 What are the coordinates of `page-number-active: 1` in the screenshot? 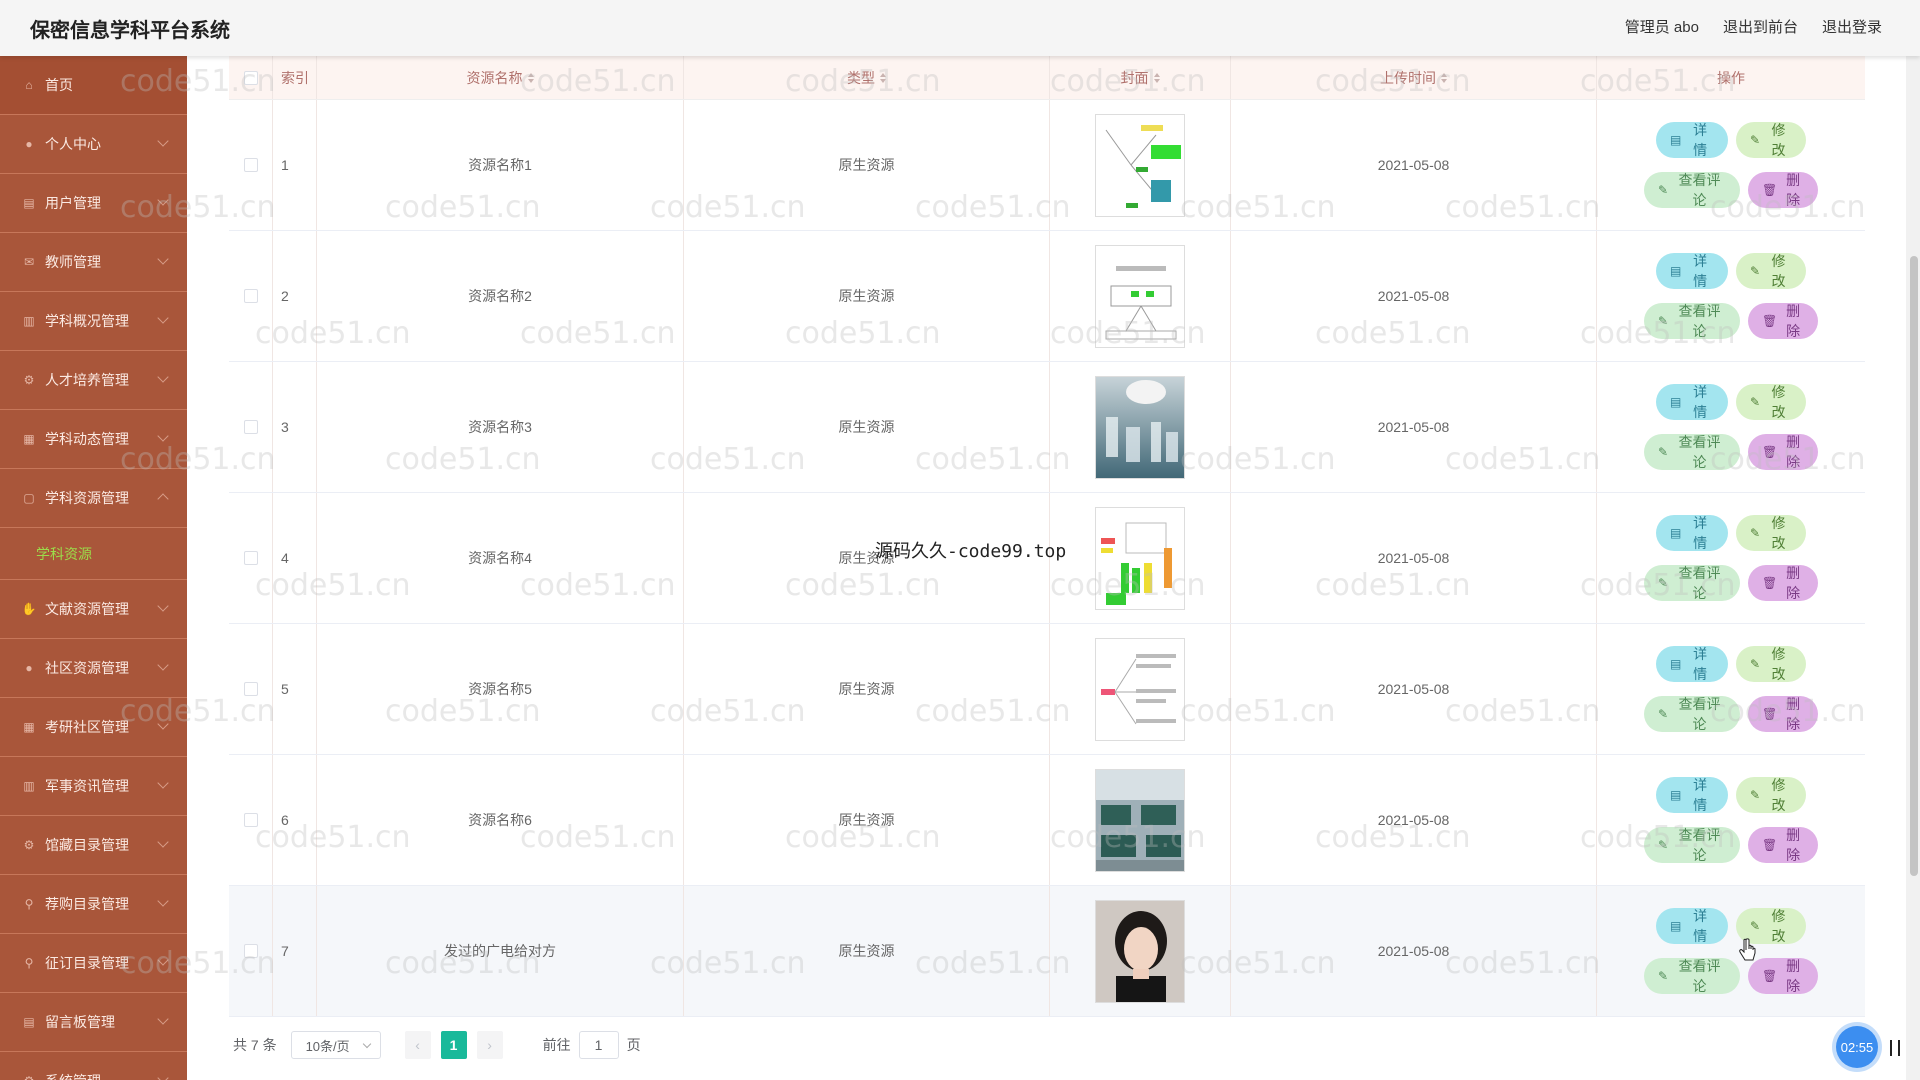 It's located at (453, 1045).